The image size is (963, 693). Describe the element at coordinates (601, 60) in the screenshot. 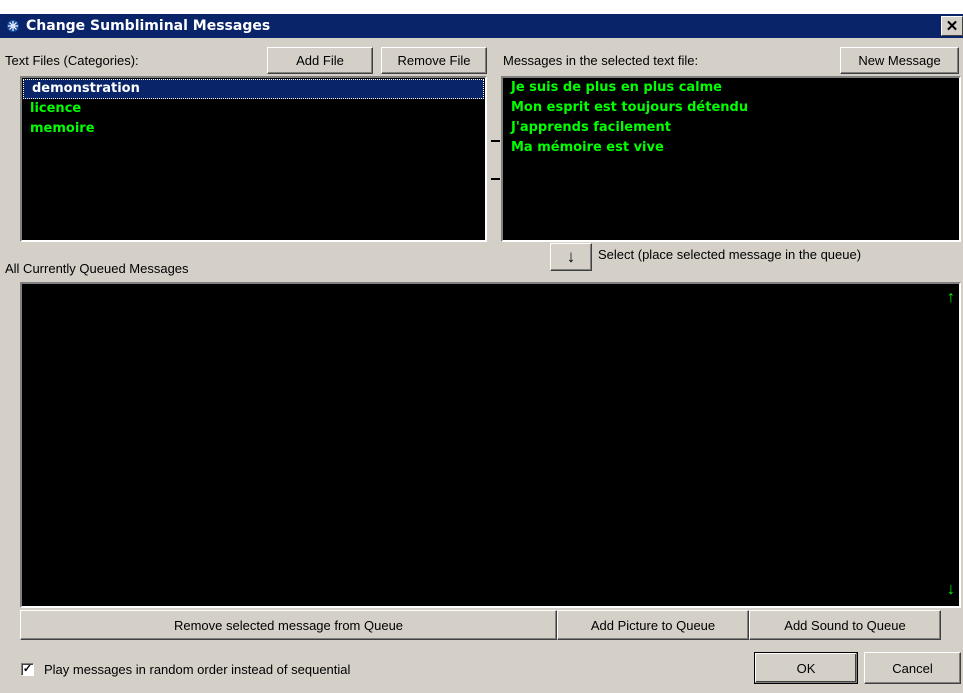

I see `messages-label: Messages in the selected text file:` at that location.